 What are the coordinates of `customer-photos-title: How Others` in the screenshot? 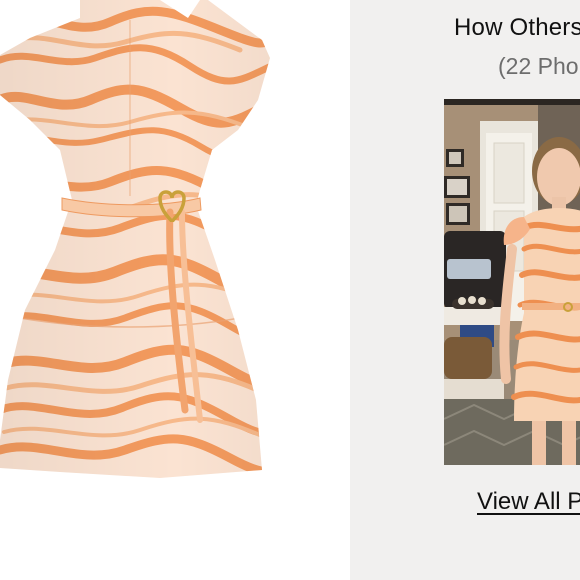 It's located at (517, 27).